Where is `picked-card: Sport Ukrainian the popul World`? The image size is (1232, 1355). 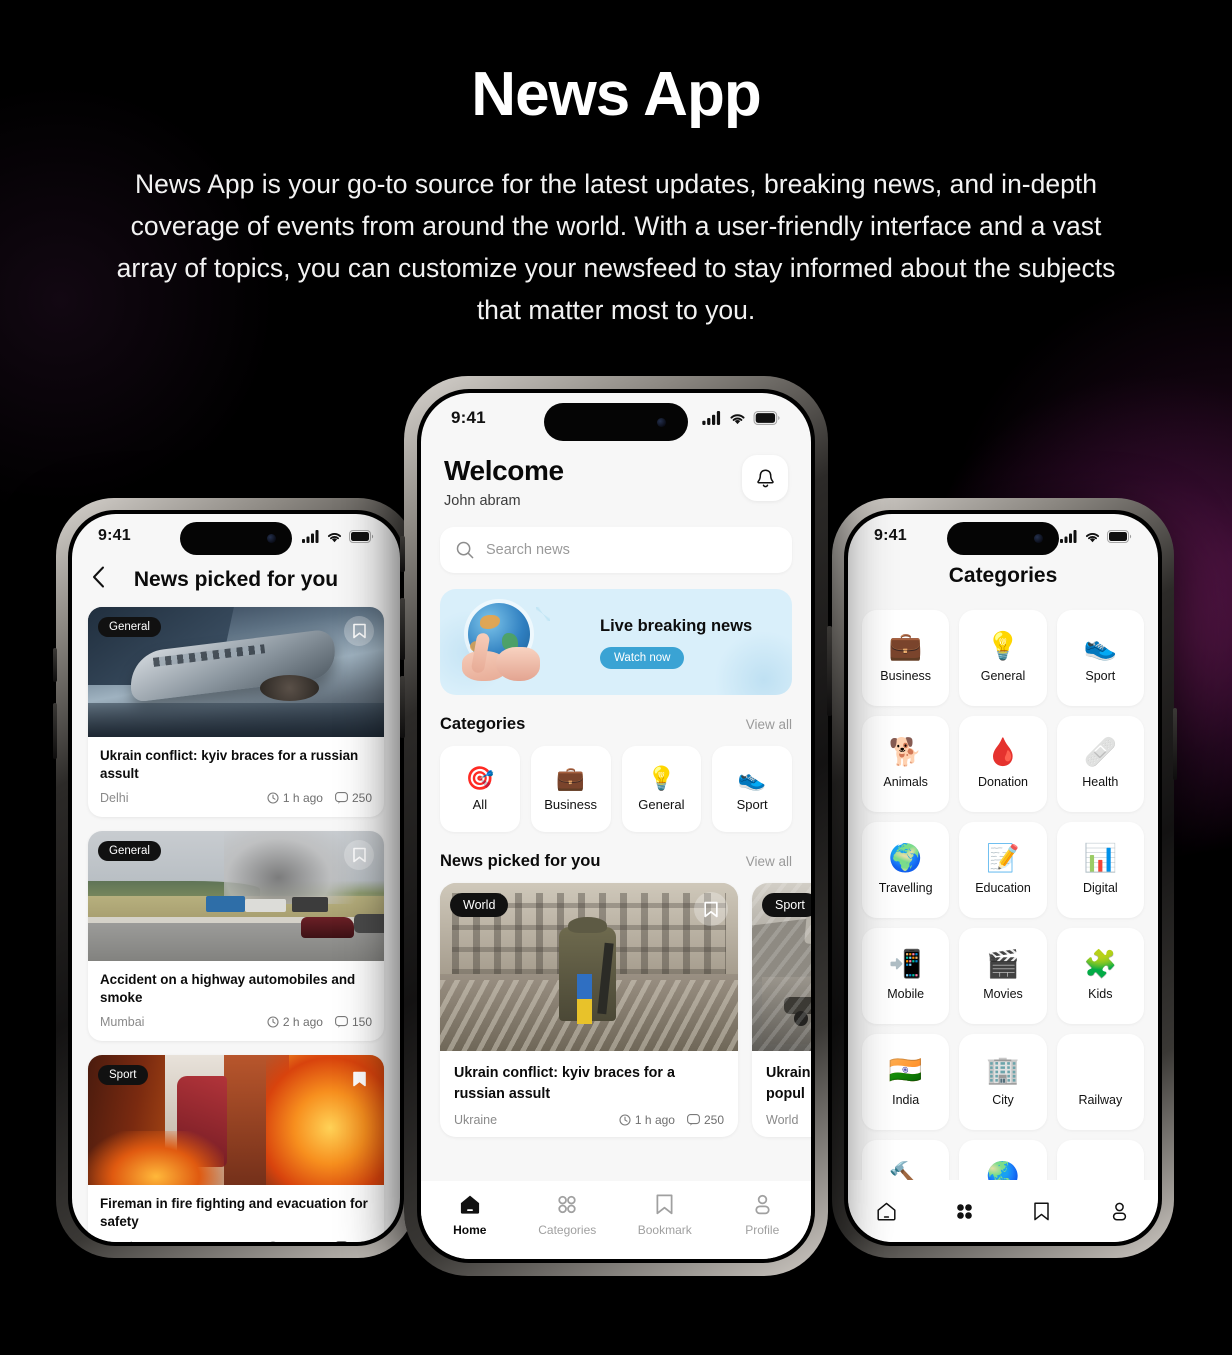
picked-card: Sport Ukrainian the popul World is located at coordinates (781, 1010).